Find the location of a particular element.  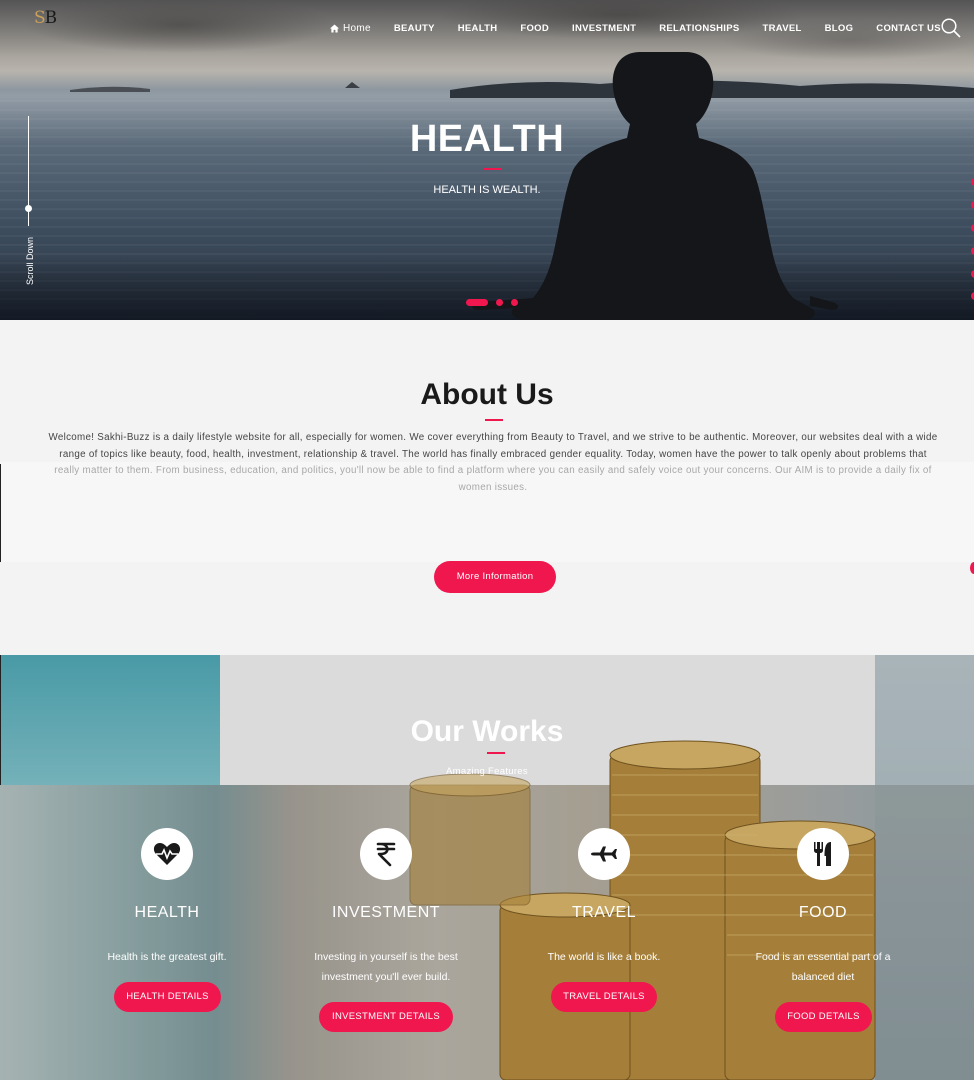

hero-title: HEALTH is located at coordinates (487, 139).